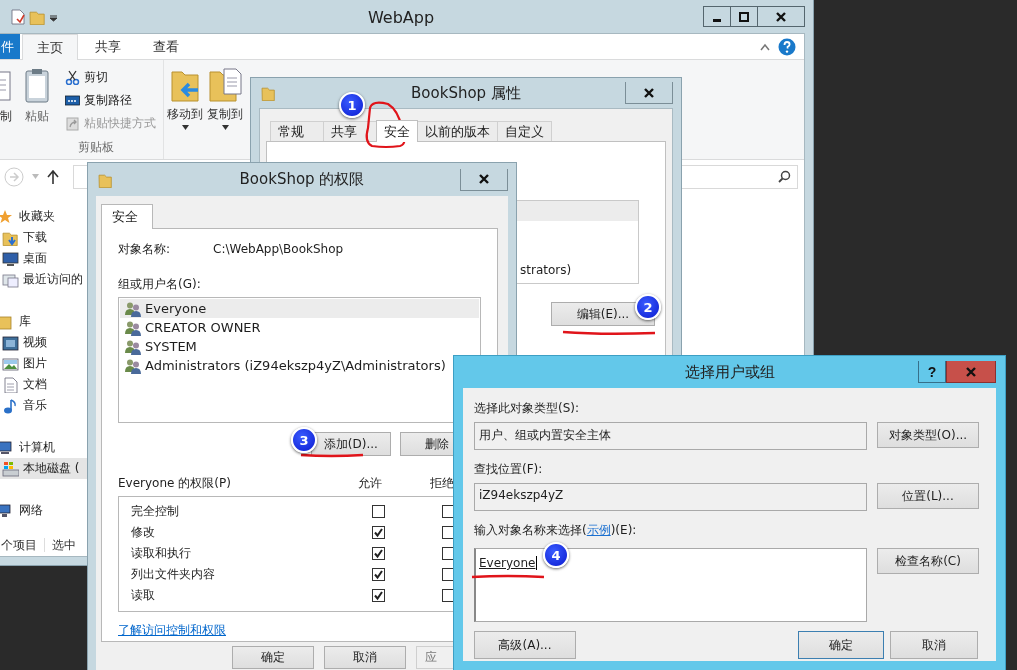 This screenshot has height=670, width=1017. I want to click on object-type-field: 用户、组或内置安全主体, so click(670, 436).